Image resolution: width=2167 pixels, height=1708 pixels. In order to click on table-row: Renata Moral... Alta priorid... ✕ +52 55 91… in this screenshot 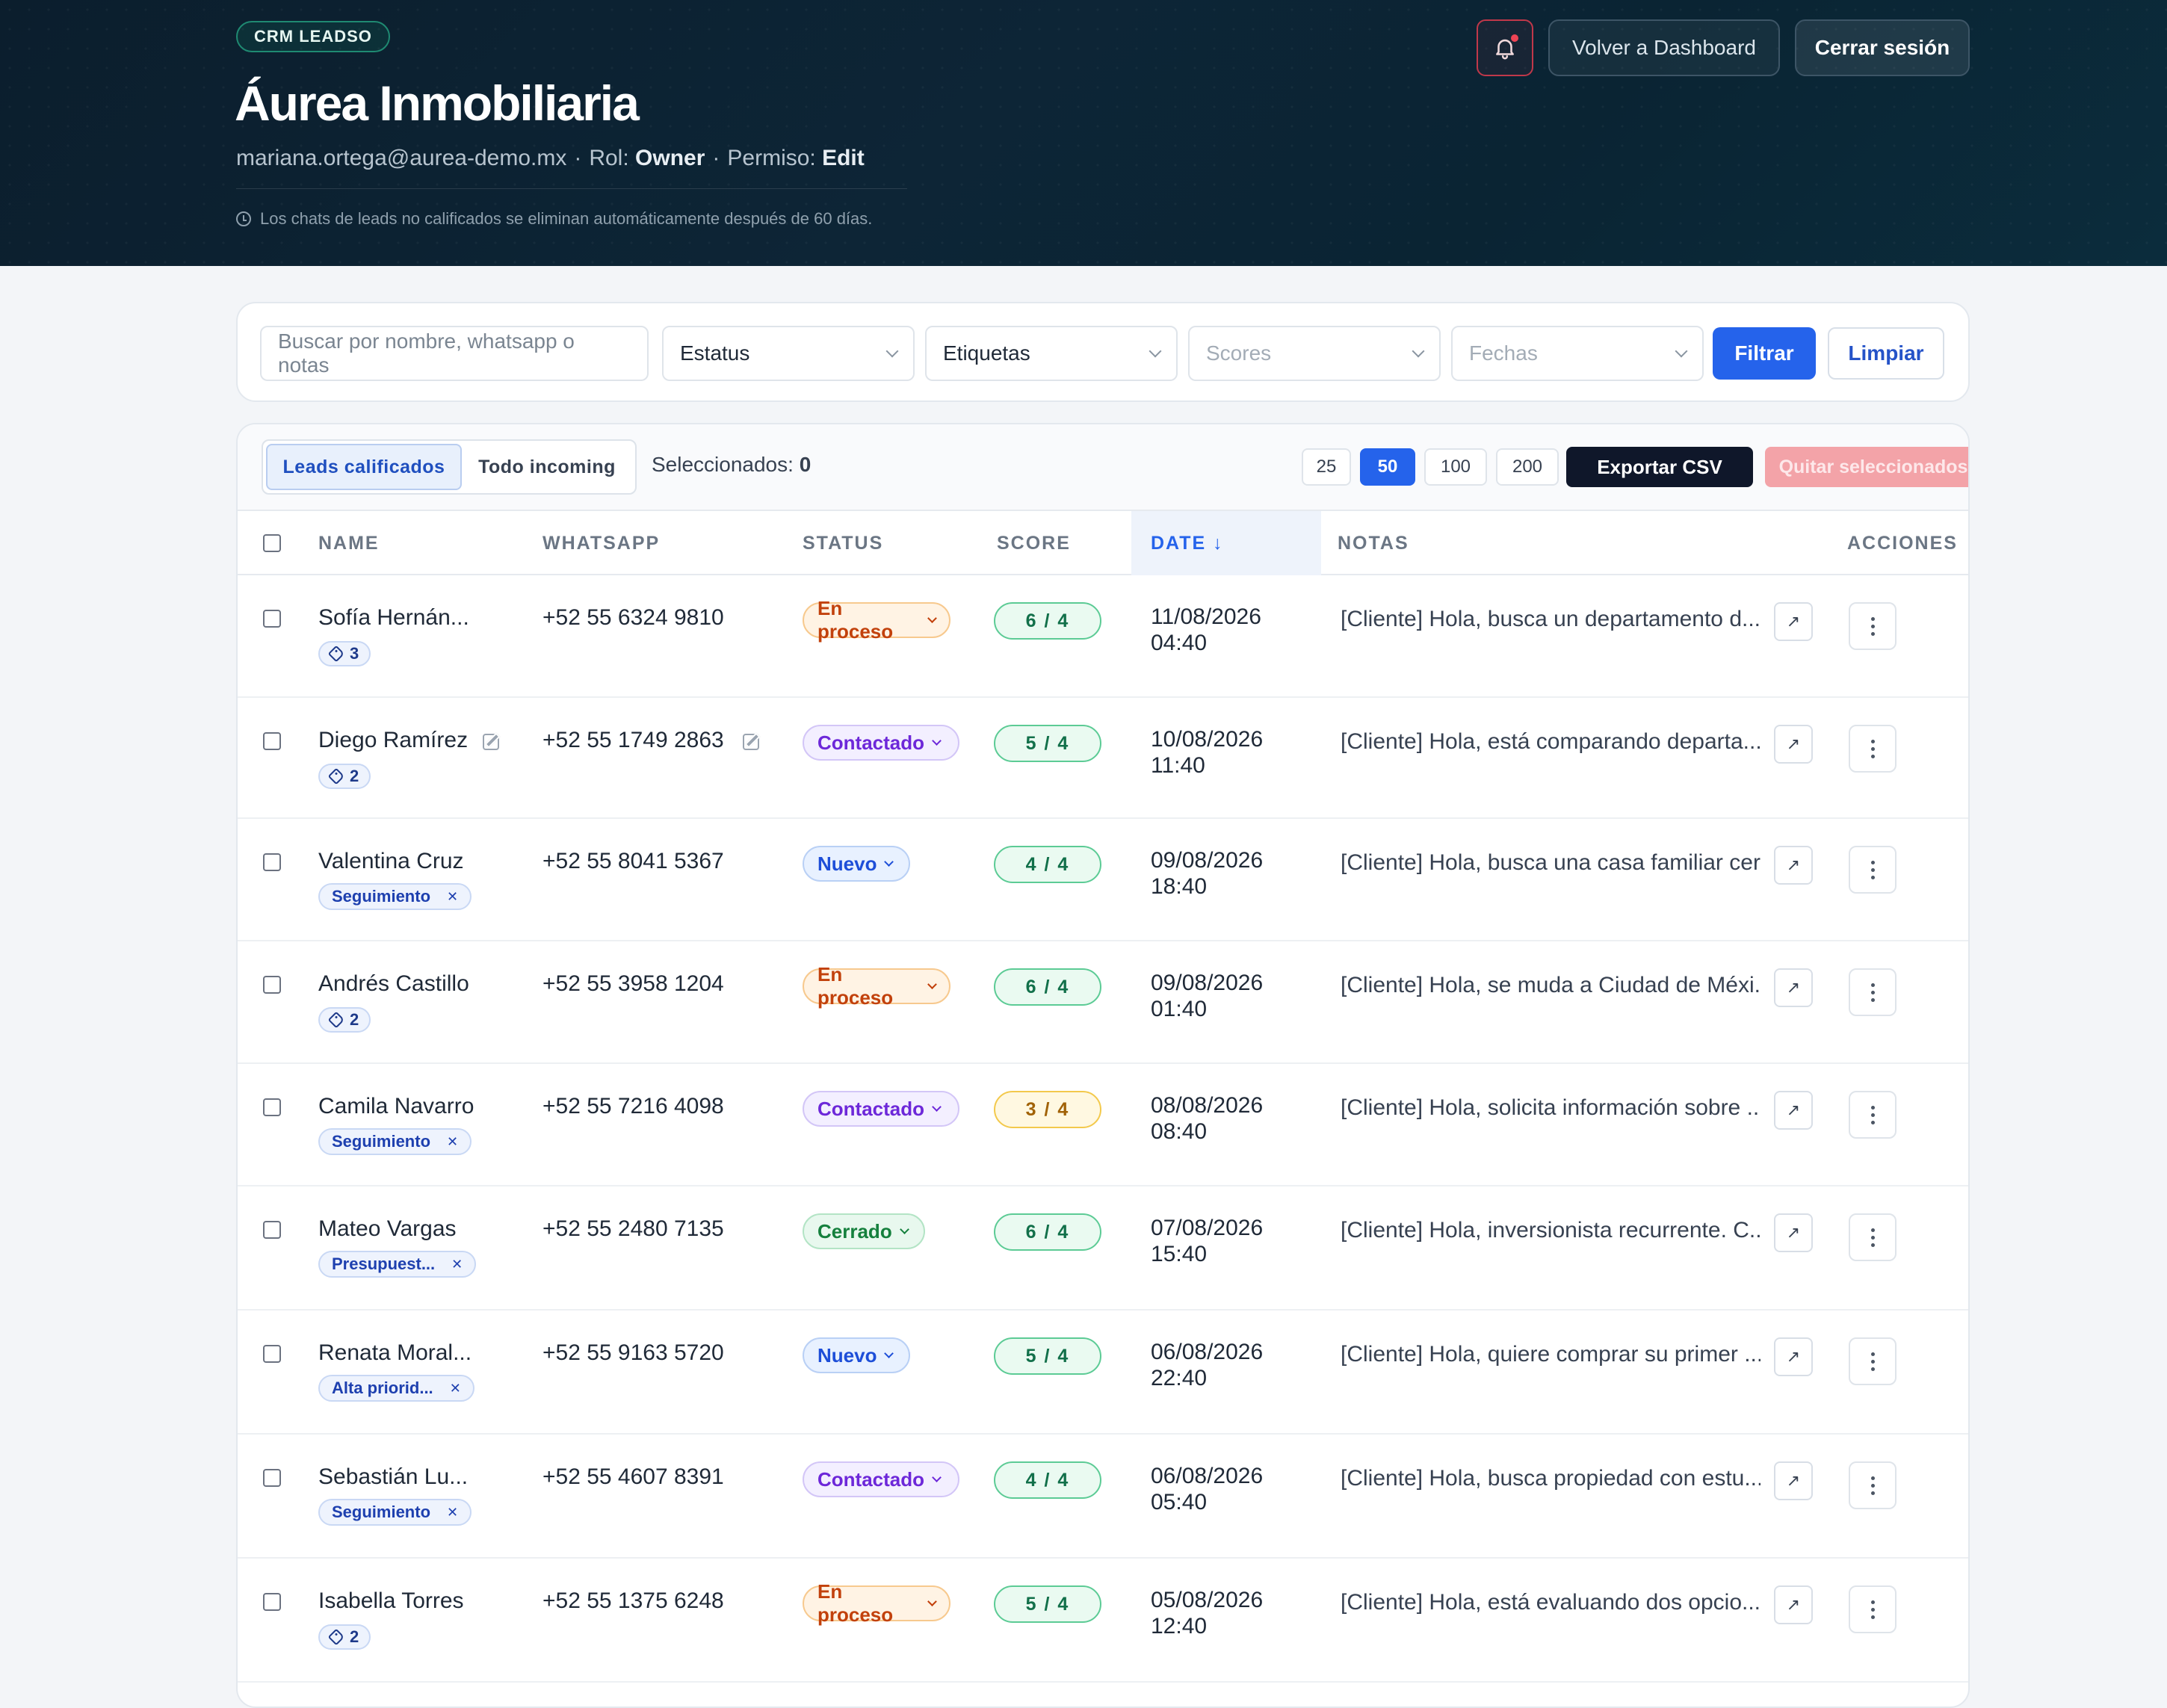, I will do `click(1103, 1373)`.